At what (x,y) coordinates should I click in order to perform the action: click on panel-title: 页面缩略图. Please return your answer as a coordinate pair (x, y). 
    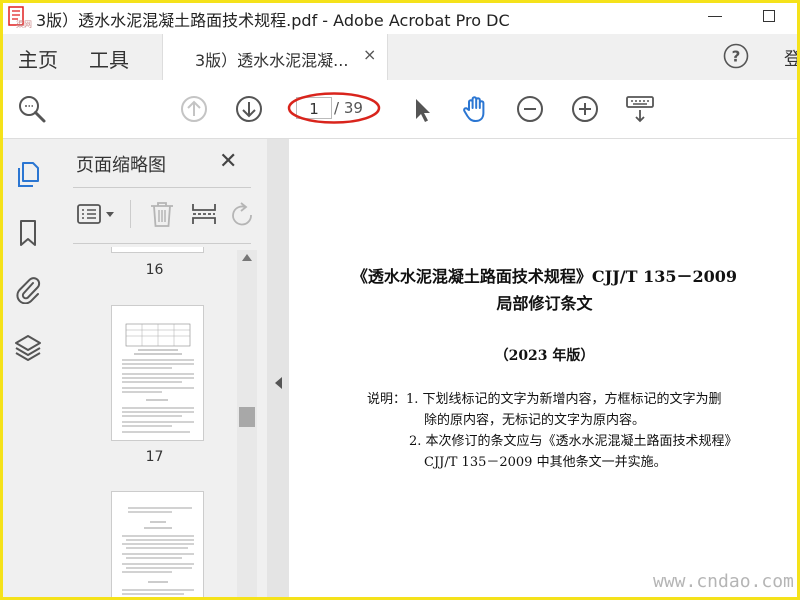
    Looking at the image, I should click on (121, 165).